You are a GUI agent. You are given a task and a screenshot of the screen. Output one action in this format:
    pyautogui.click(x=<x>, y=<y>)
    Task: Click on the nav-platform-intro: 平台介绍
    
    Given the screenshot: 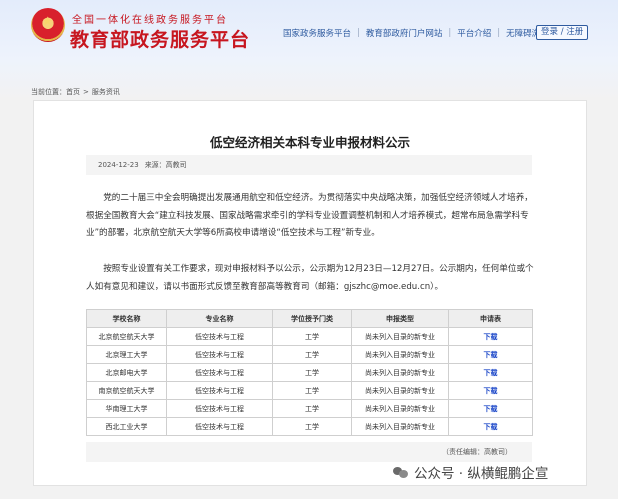 What is the action you would take?
    pyautogui.click(x=474, y=33)
    